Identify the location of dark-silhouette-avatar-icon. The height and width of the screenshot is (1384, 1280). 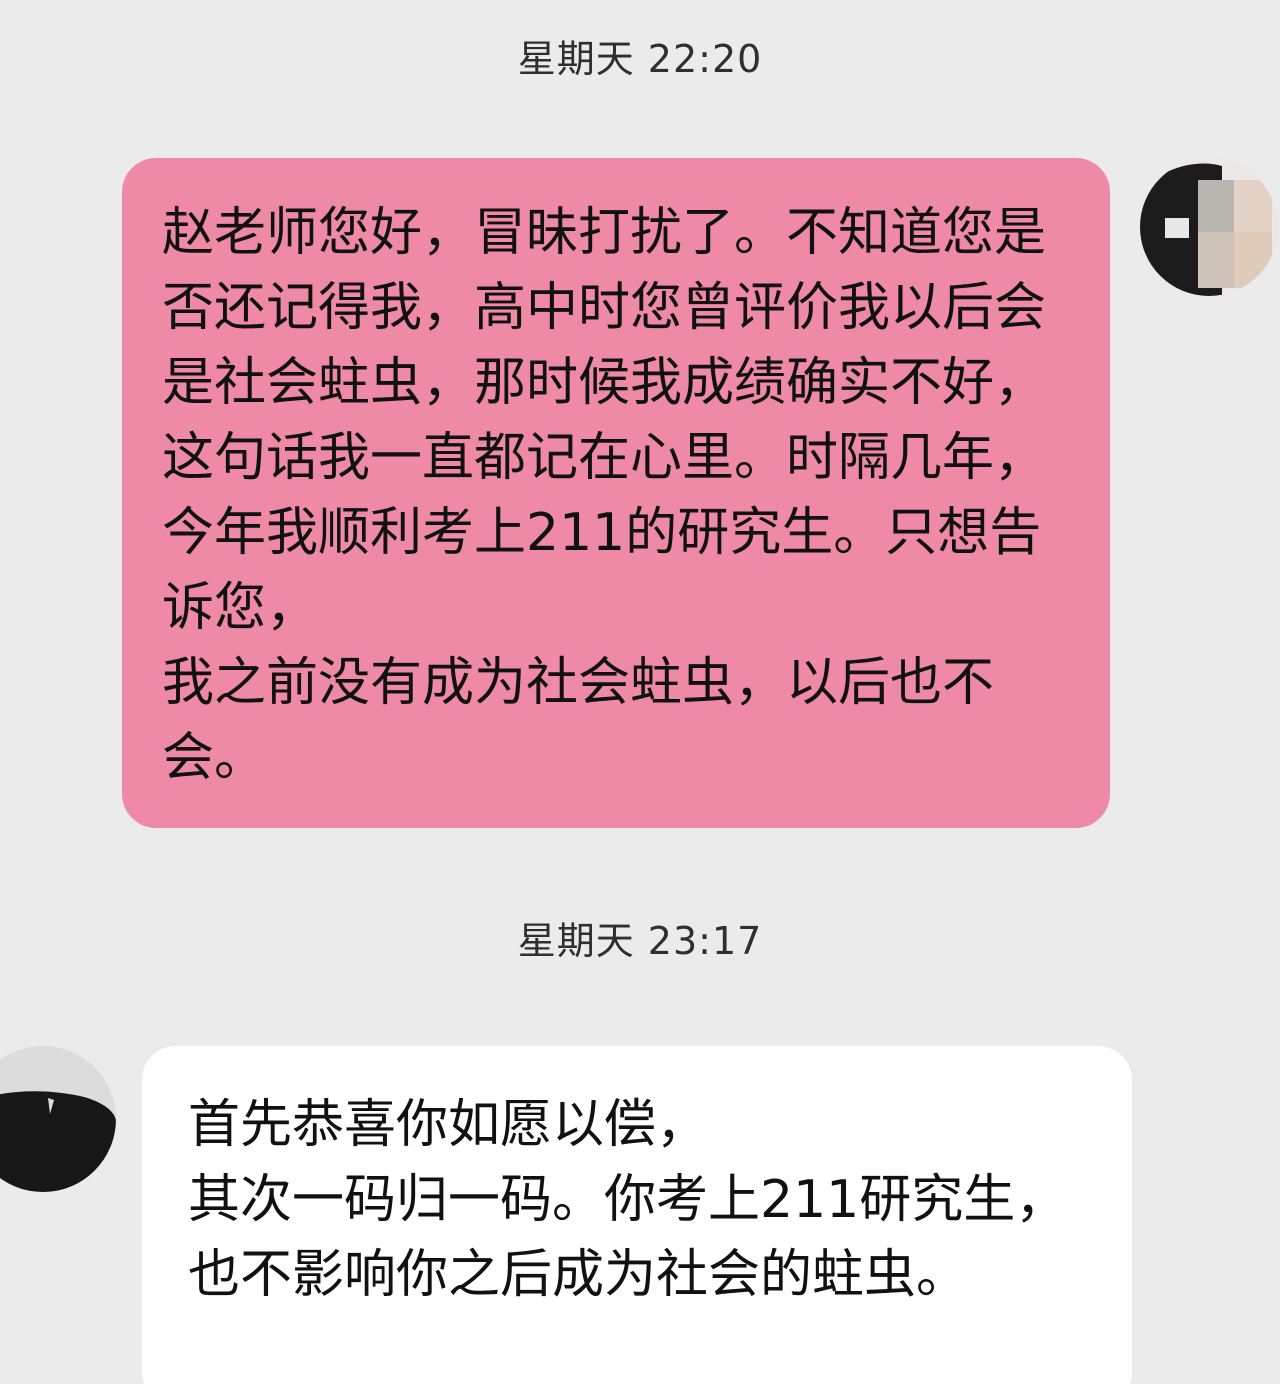
(58, 1119).